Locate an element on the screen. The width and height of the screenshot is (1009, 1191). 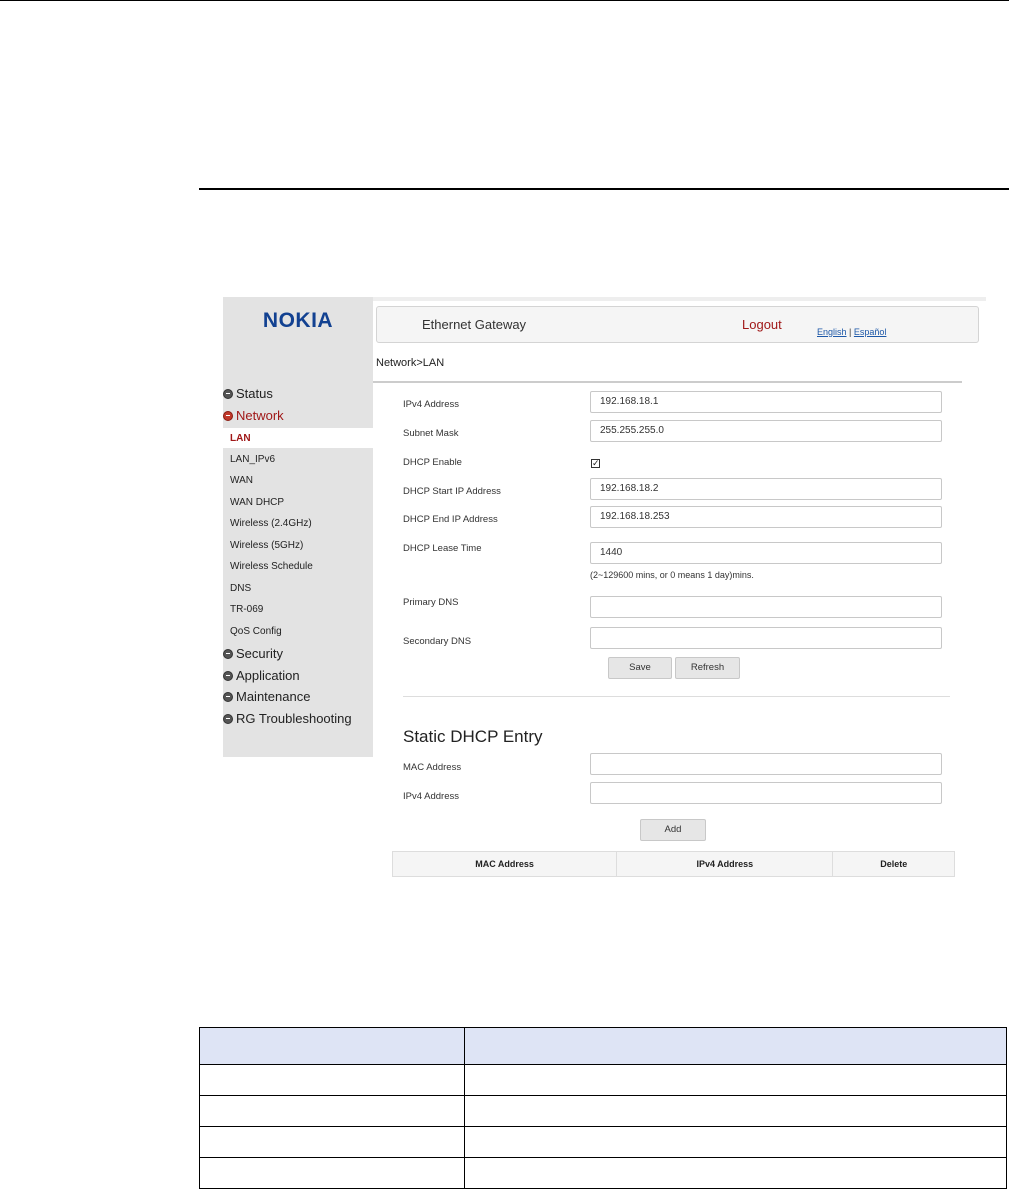
secondary-dns-field is located at coordinates (766, 638).